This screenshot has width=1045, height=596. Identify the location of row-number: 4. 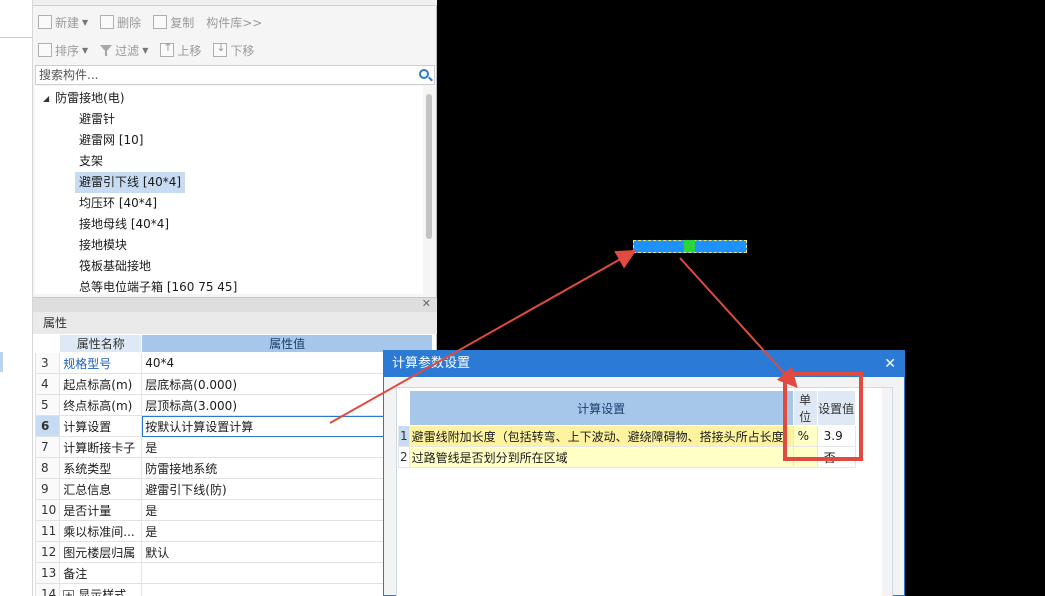
(47, 384).